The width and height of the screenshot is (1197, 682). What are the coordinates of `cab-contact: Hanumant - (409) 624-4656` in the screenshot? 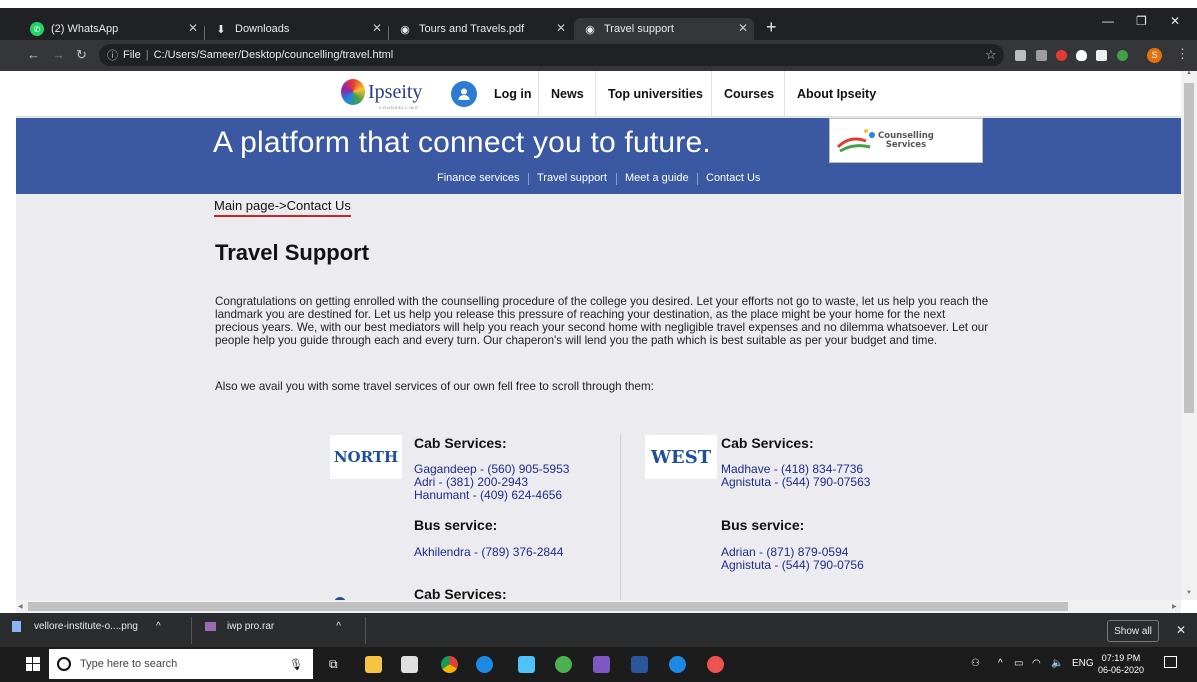 It's located at (488, 495).